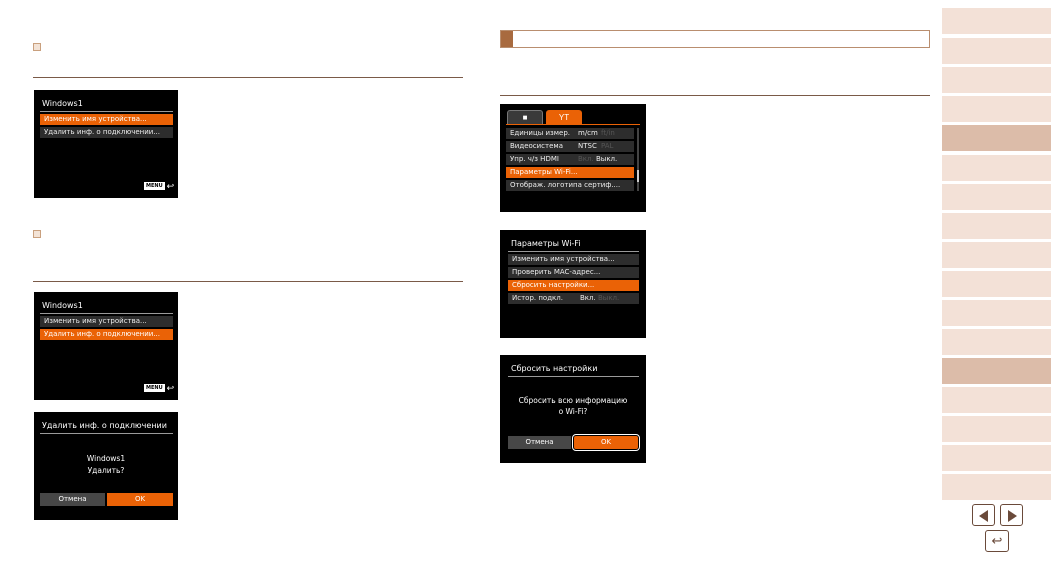 This screenshot has height=588, width=1051. What do you see at coordinates (104, 425) in the screenshot?
I see `screen-title: Удалить инф. о подключении` at bounding box center [104, 425].